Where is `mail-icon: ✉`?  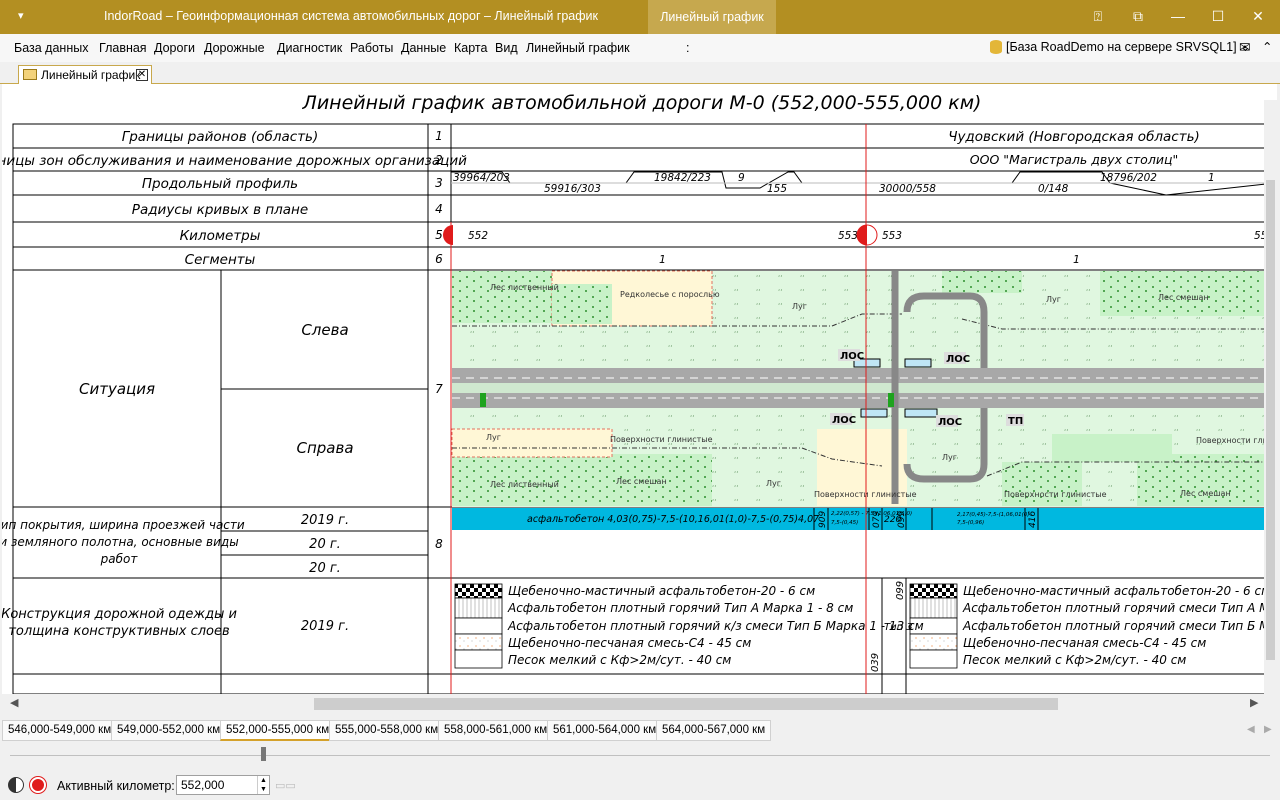 mail-icon: ✉ is located at coordinates (1245, 47).